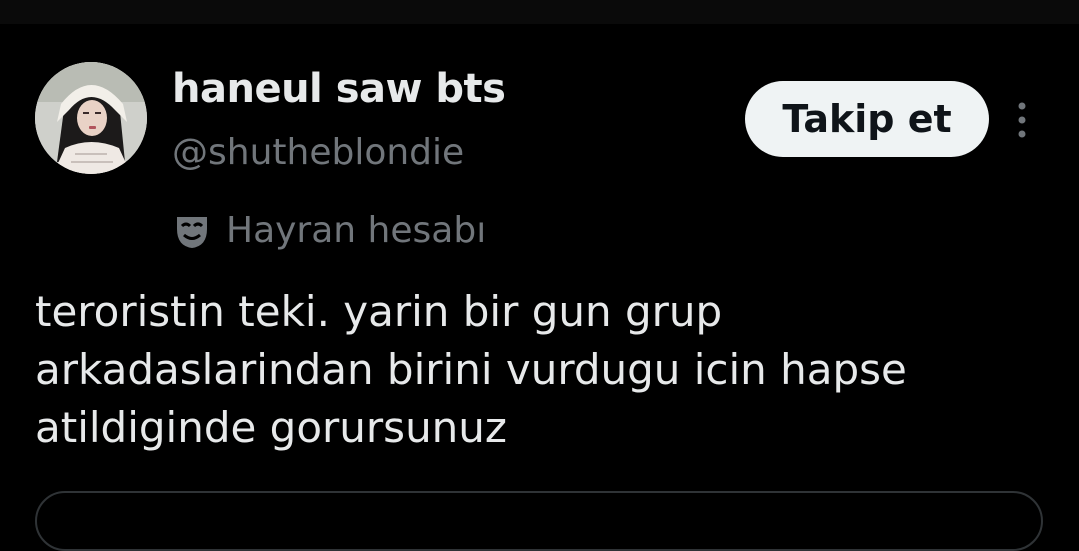 The height and width of the screenshot is (551, 1079). Describe the element at coordinates (192, 231) in the screenshot. I see `theater-mask-icon` at that location.